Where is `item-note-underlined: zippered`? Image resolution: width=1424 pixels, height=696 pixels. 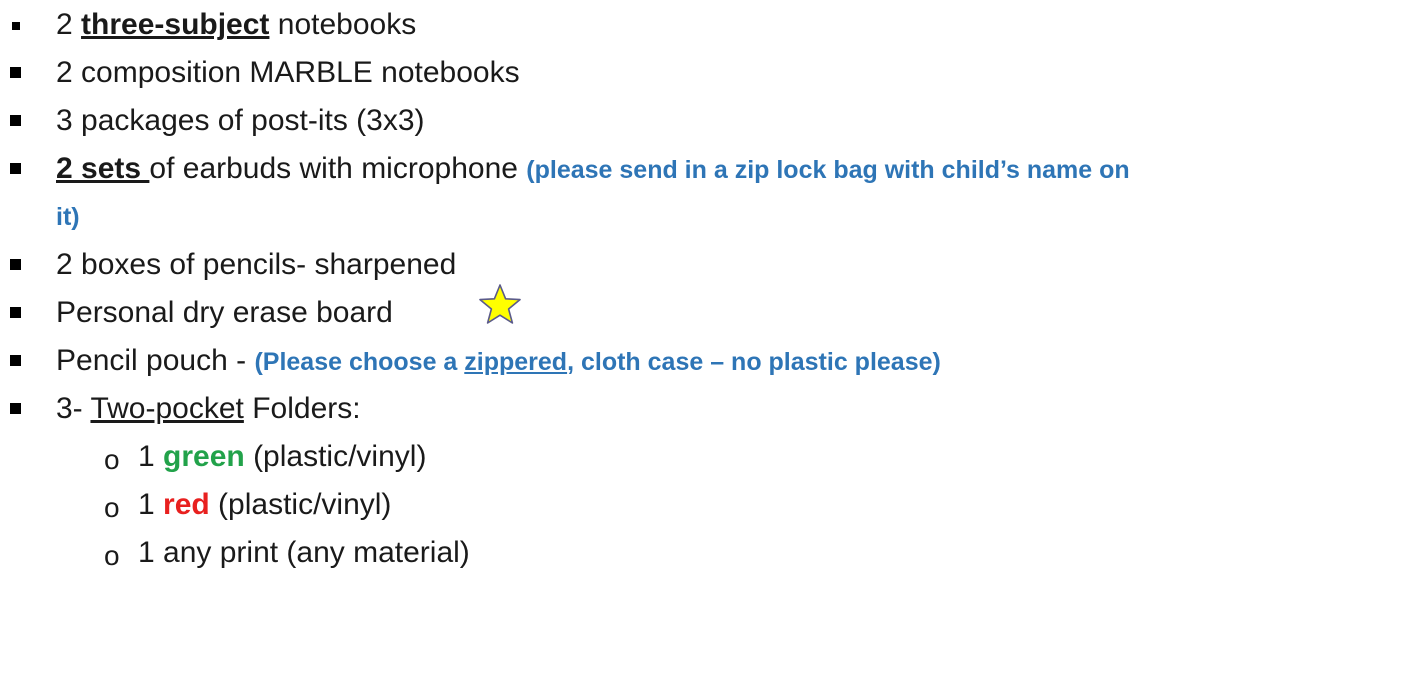 item-note-underlined: zippered is located at coordinates (516, 362).